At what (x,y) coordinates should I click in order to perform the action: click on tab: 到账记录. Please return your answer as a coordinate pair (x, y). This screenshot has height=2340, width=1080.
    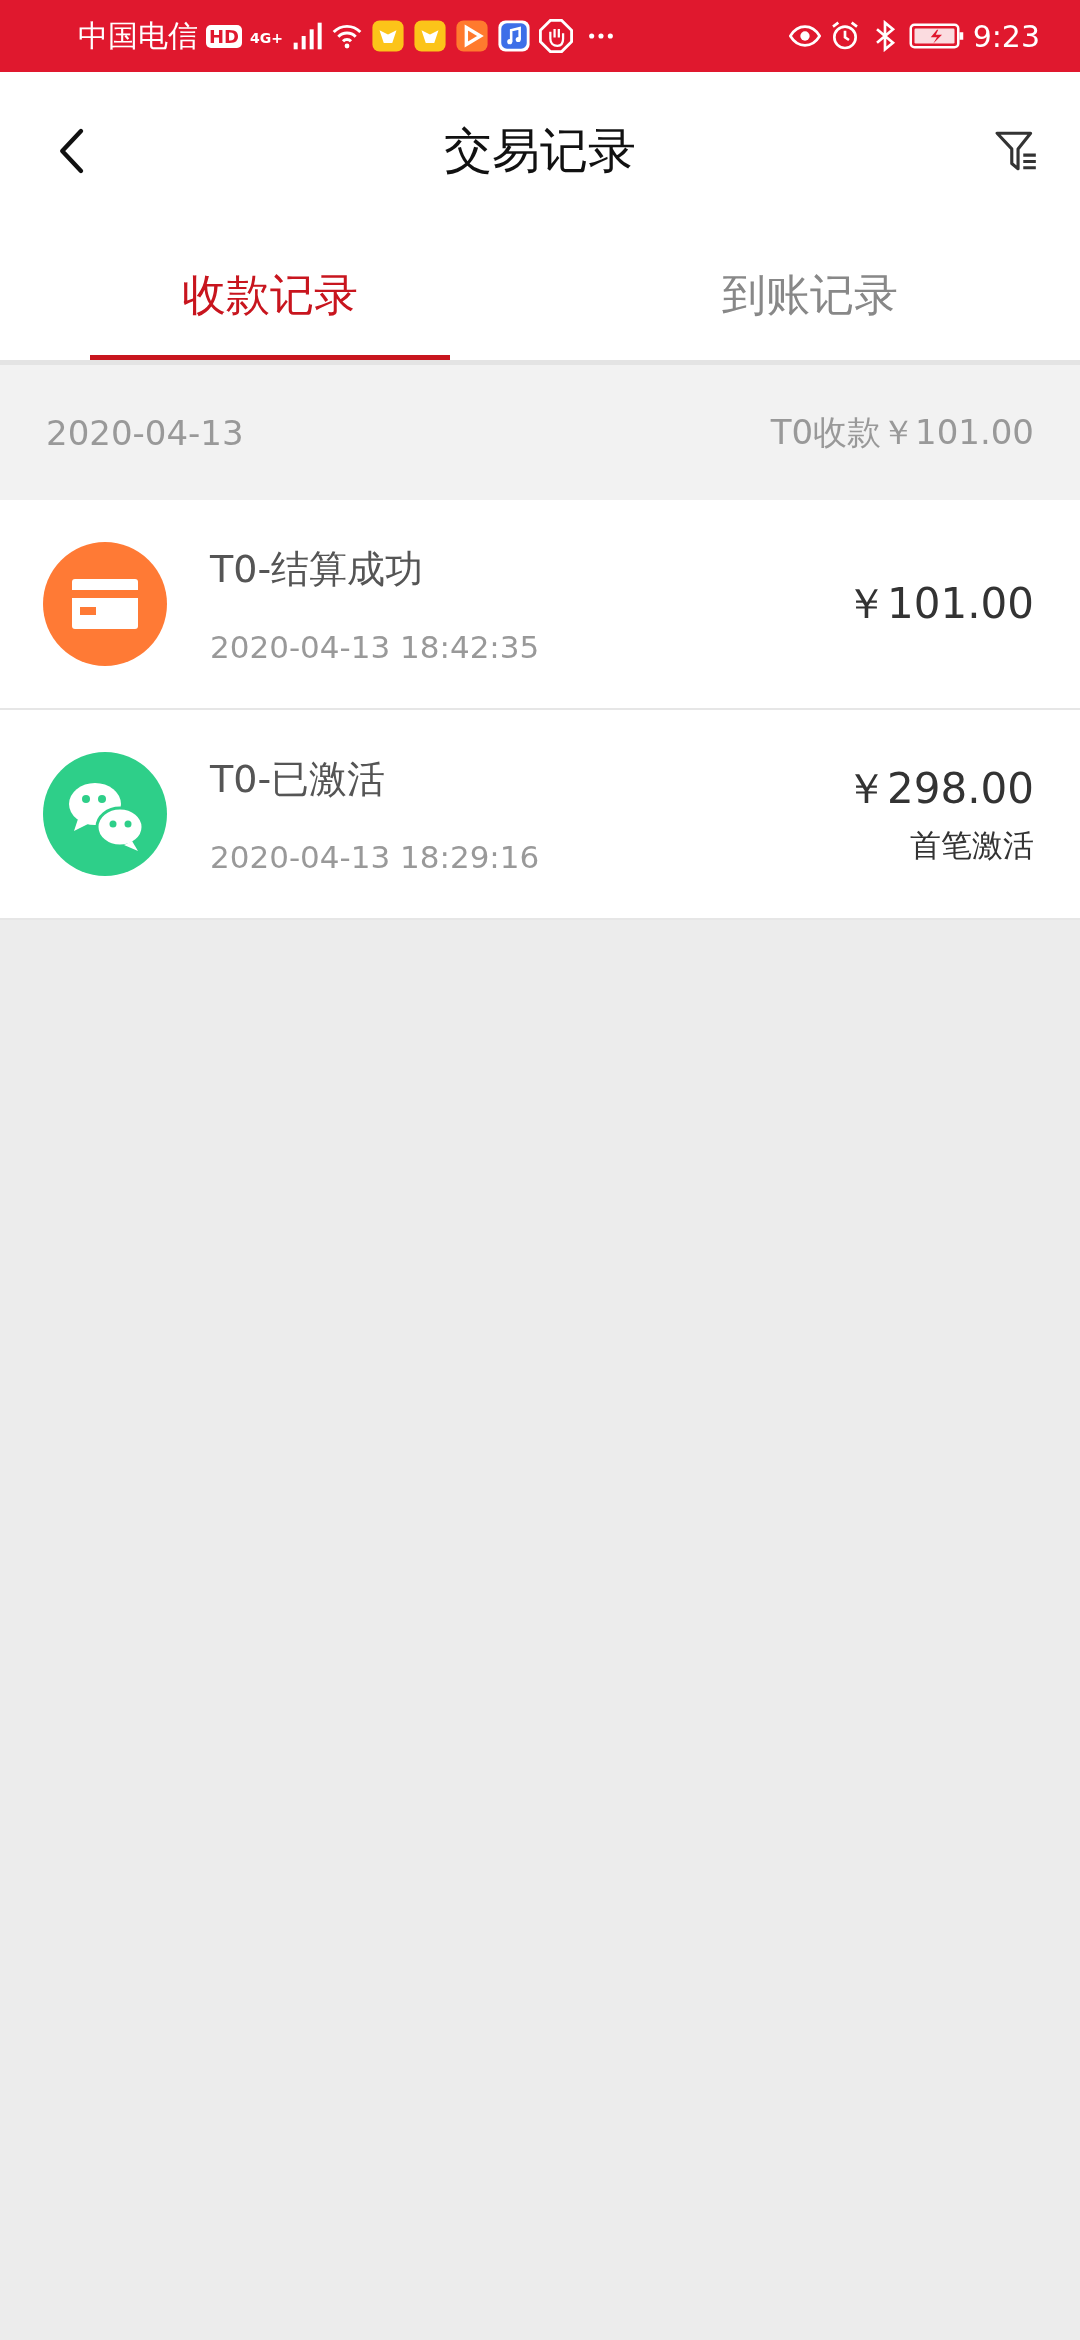
    Looking at the image, I should click on (810, 295).